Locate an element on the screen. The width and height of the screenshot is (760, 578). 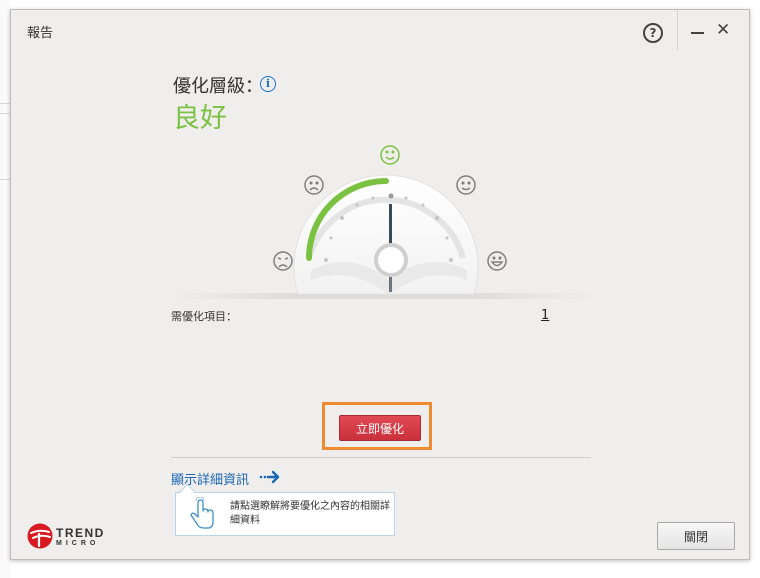
details-tip: 請點選瞭解將要優化之內容的相關詳細資料 is located at coordinates (285, 509).